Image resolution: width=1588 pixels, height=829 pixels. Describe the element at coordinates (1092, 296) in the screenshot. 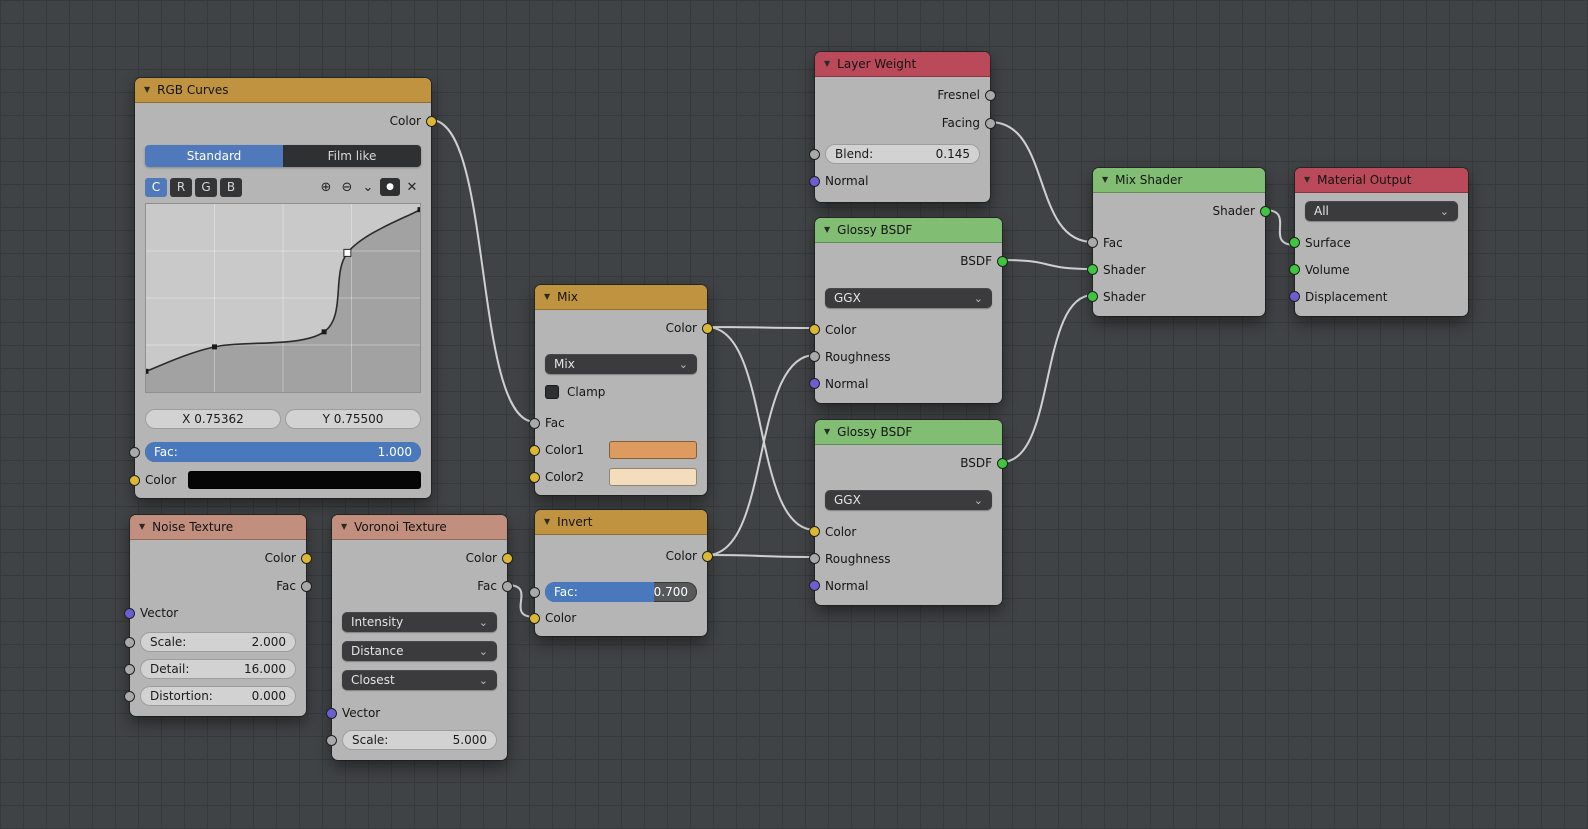

I see `socket-shader2-input` at that location.